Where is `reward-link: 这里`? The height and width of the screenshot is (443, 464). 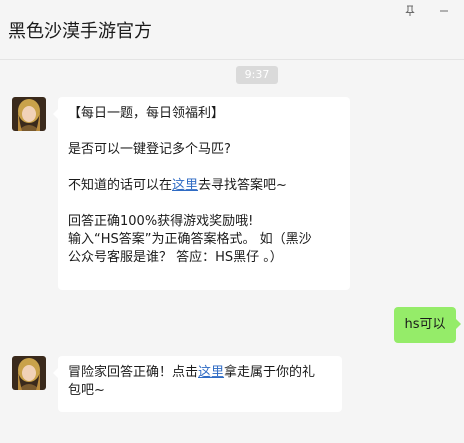
reward-link: 这里 is located at coordinates (211, 372).